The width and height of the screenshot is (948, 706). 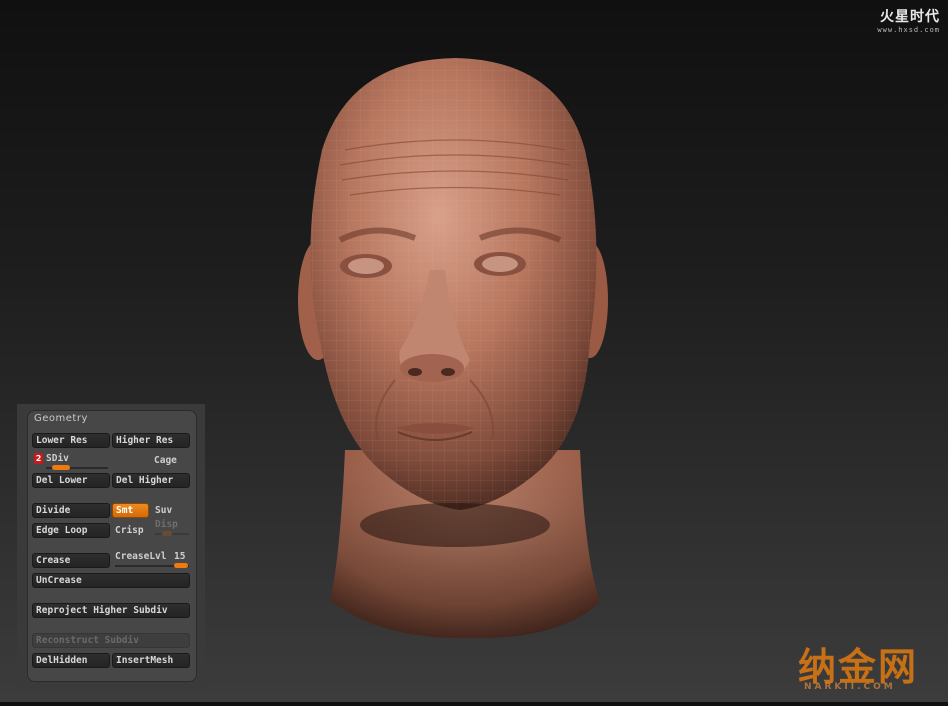 What do you see at coordinates (908, 30) in the screenshot?
I see `hxsd-site: www.hxsd.com` at bounding box center [908, 30].